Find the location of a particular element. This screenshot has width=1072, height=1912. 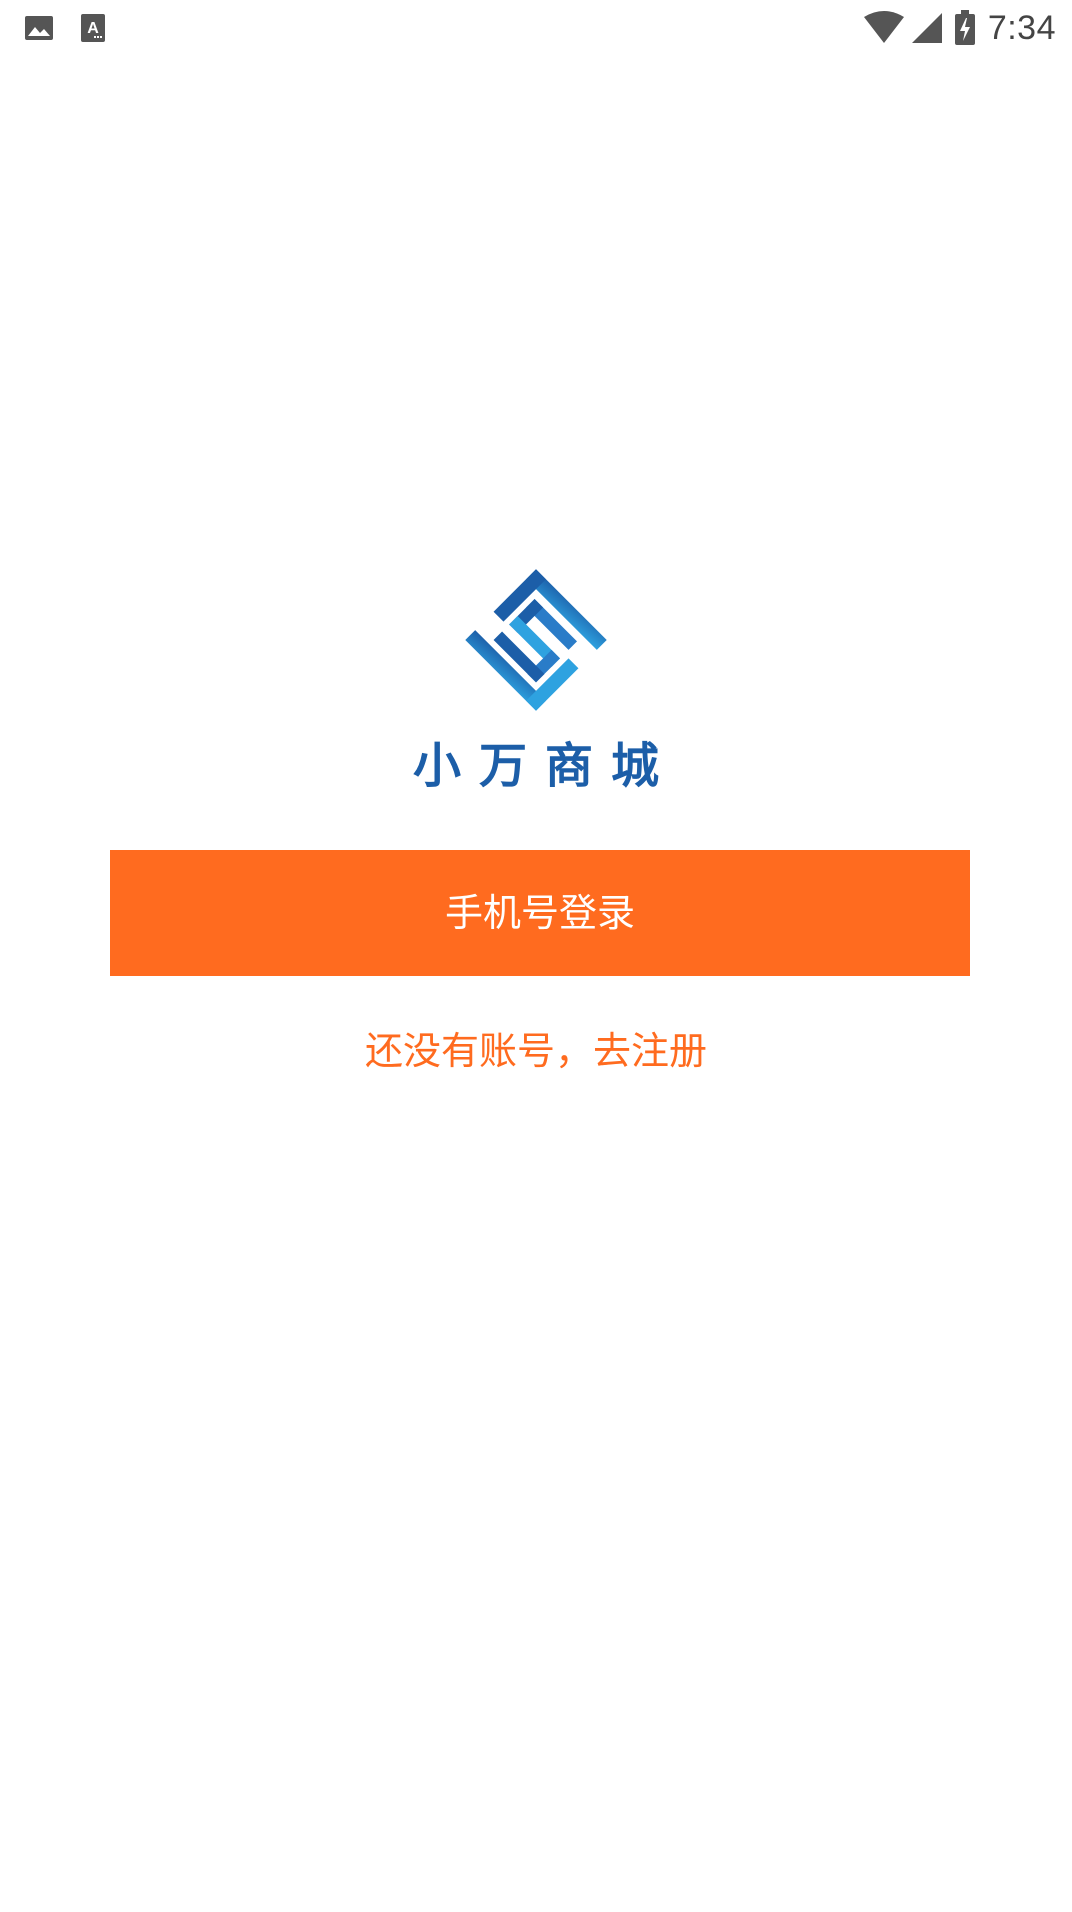

battery-charging-icon is located at coordinates (965, 28).